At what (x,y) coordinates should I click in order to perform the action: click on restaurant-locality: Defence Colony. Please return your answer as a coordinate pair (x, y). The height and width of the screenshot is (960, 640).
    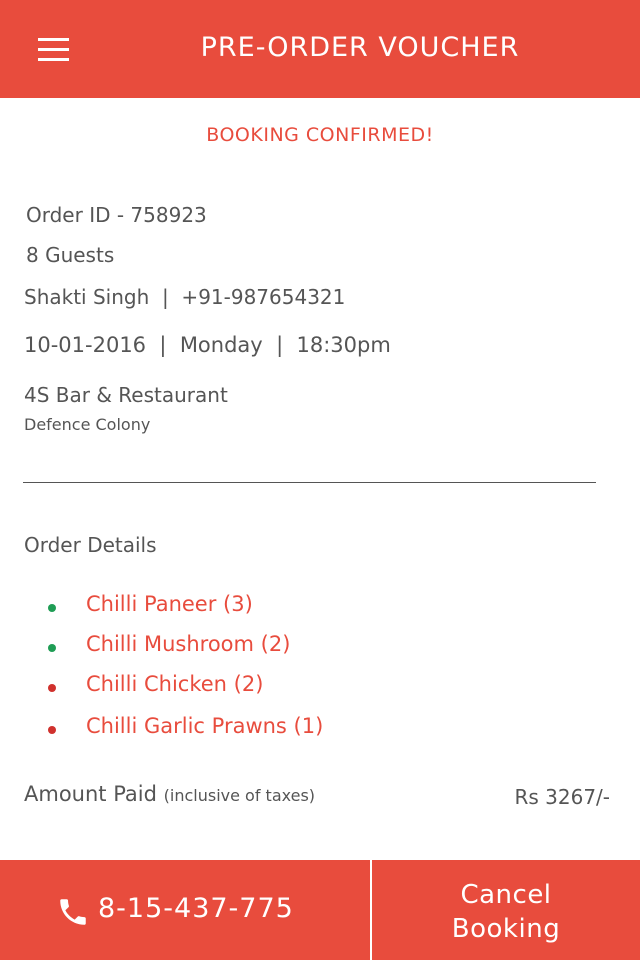
    Looking at the image, I should click on (87, 424).